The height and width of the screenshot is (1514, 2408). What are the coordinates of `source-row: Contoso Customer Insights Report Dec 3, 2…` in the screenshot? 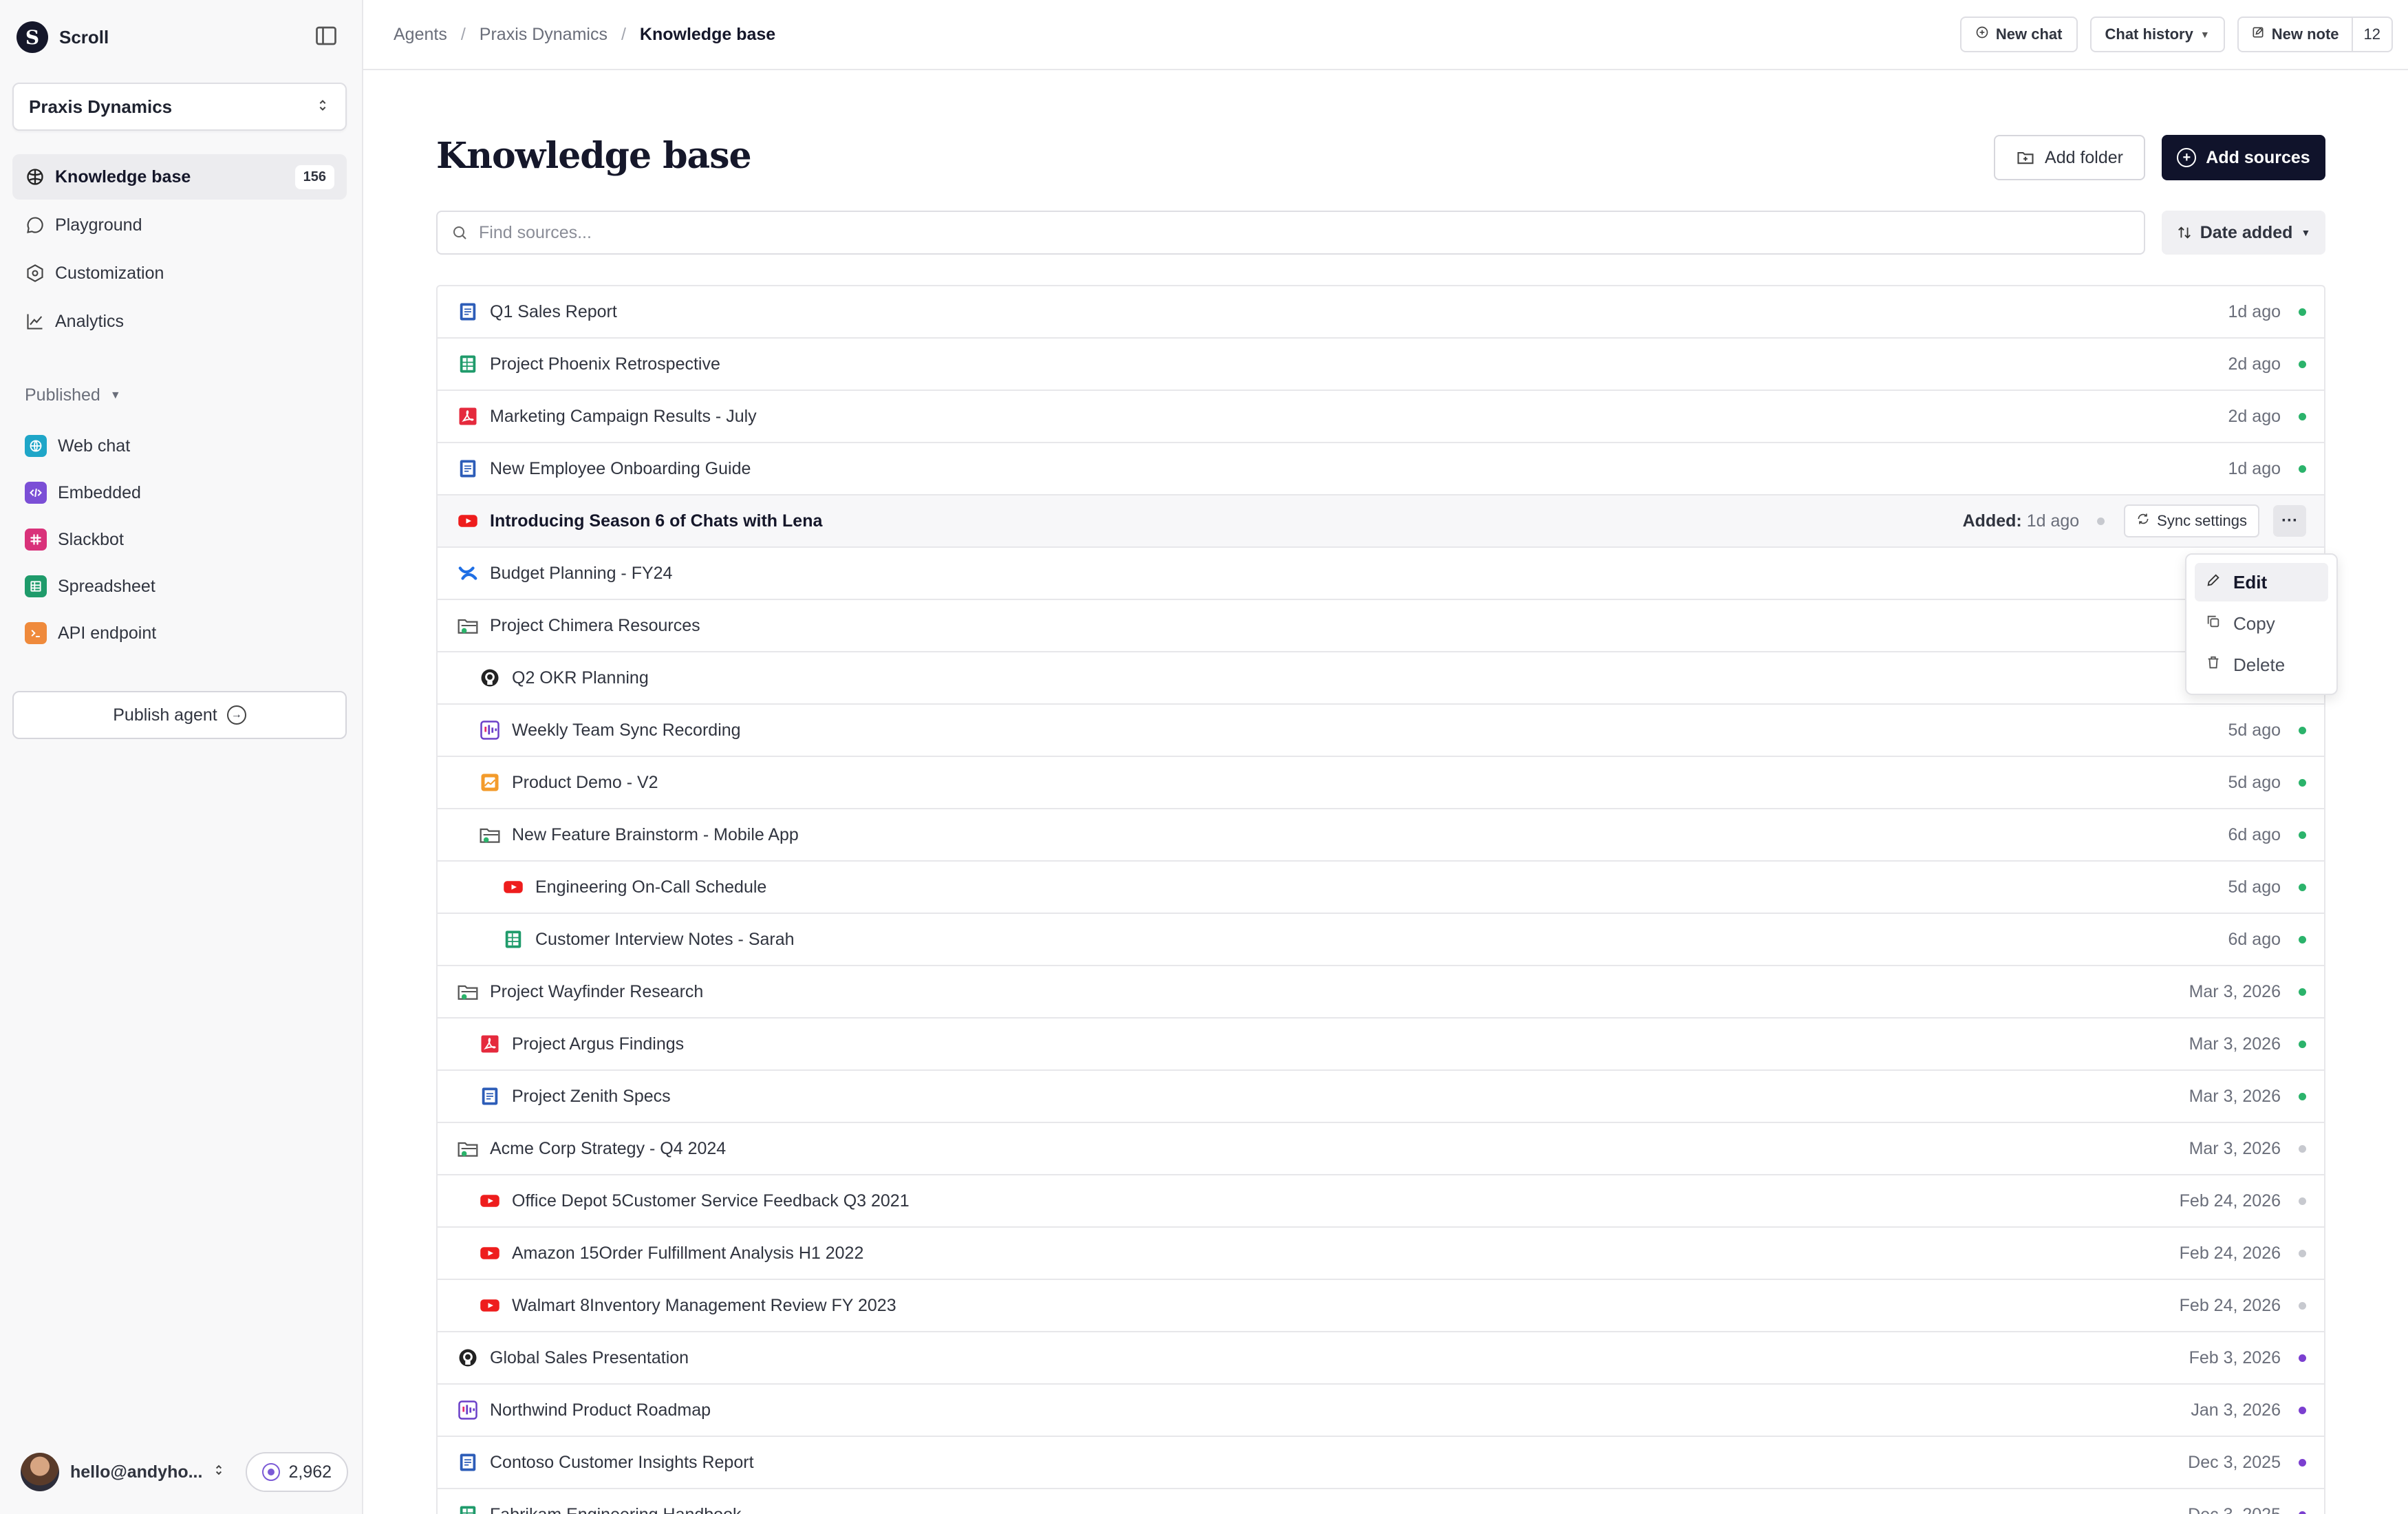 It's located at (1381, 1463).